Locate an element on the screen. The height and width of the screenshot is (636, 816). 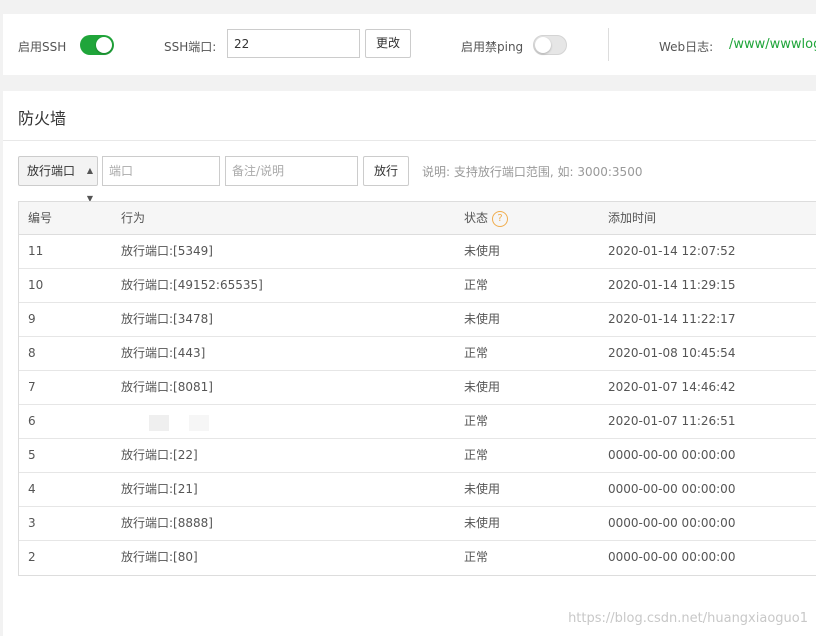
question-icon: ? is located at coordinates (500, 218).